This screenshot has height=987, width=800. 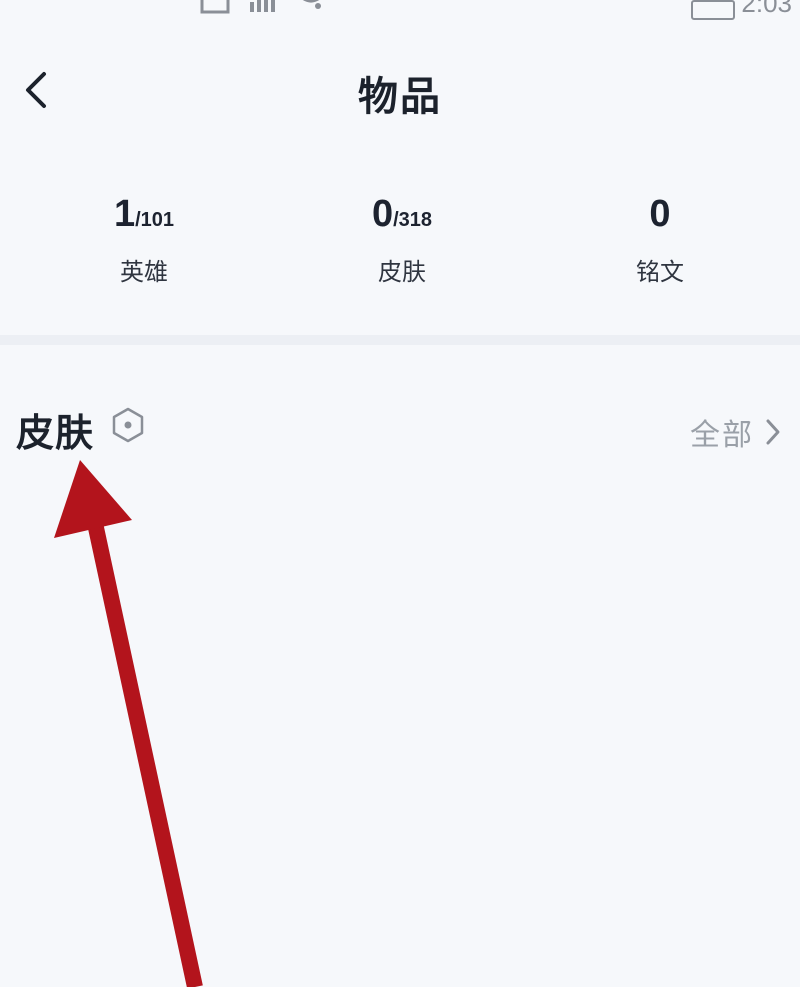 What do you see at coordinates (215, 7) in the screenshot?
I see `notification-icon` at bounding box center [215, 7].